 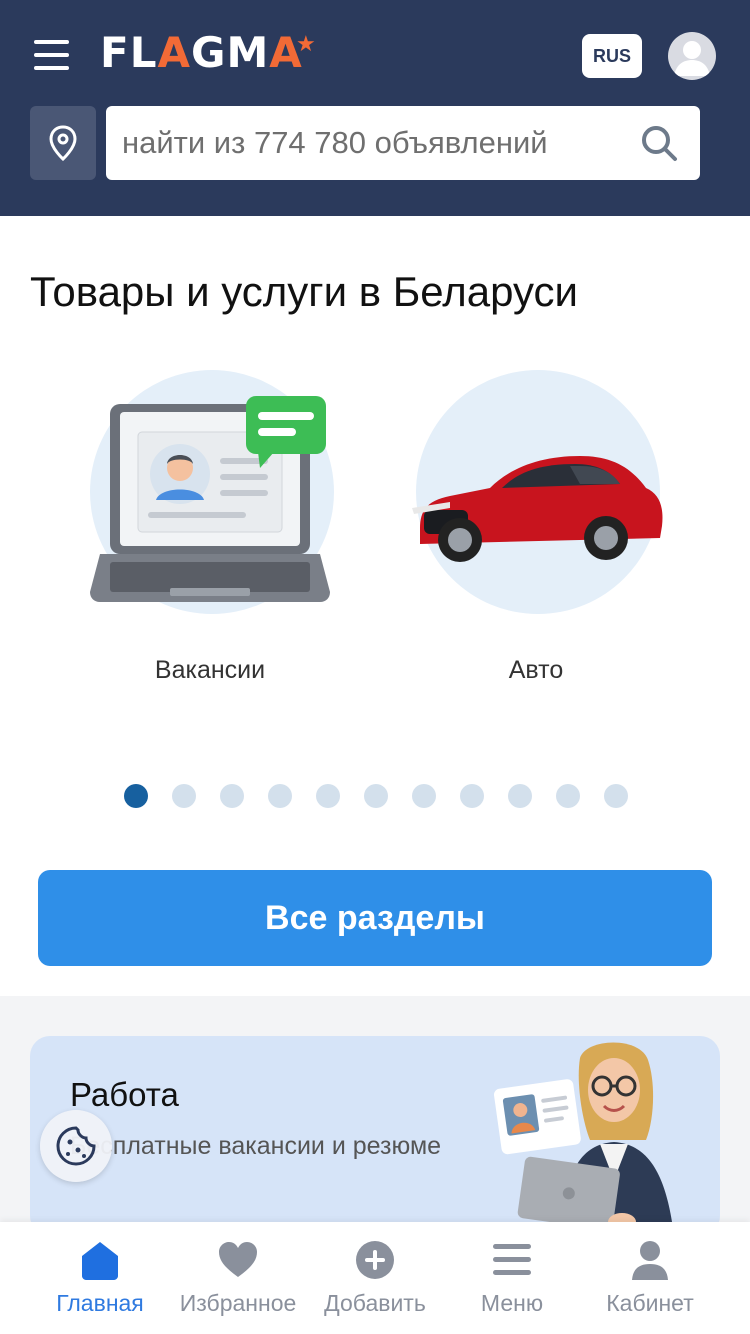 What do you see at coordinates (306, 44) in the screenshot?
I see `star-icon: ★` at bounding box center [306, 44].